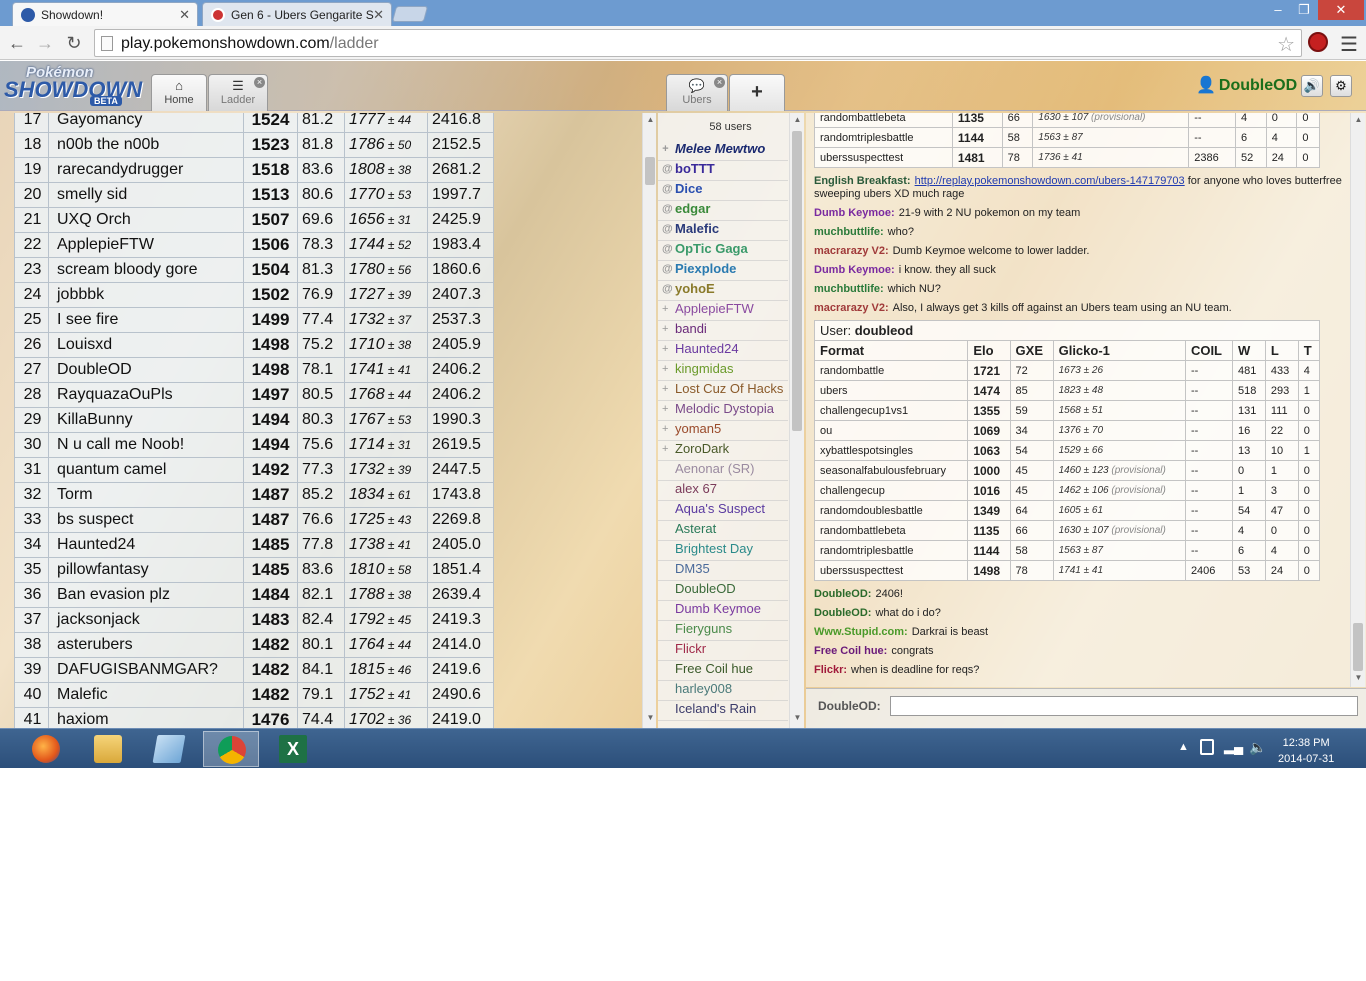 Image resolution: width=1366 pixels, height=981 pixels. Describe the element at coordinates (293, 749) in the screenshot. I see `excel-icon: X` at that location.